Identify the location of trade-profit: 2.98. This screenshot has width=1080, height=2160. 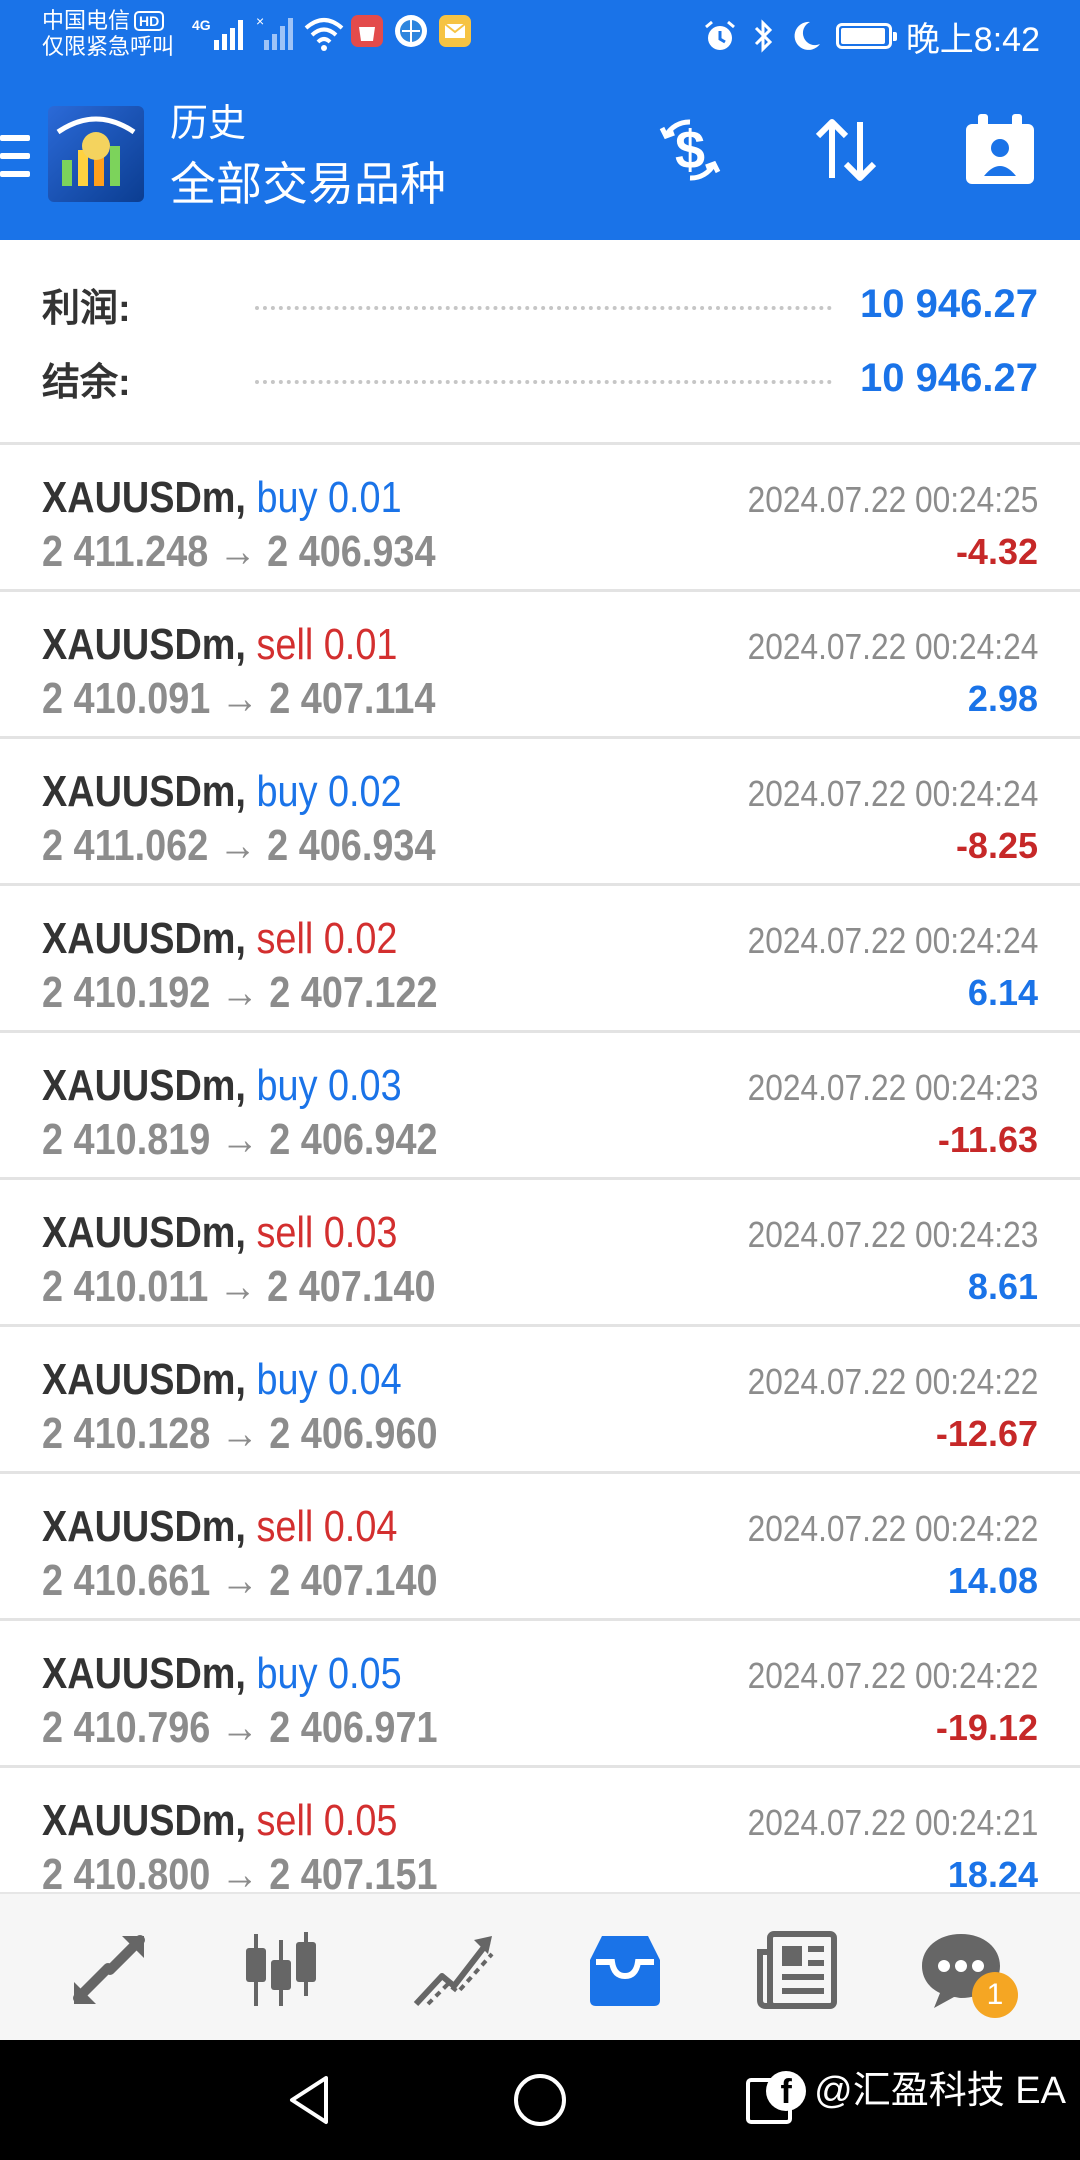
(1002, 698).